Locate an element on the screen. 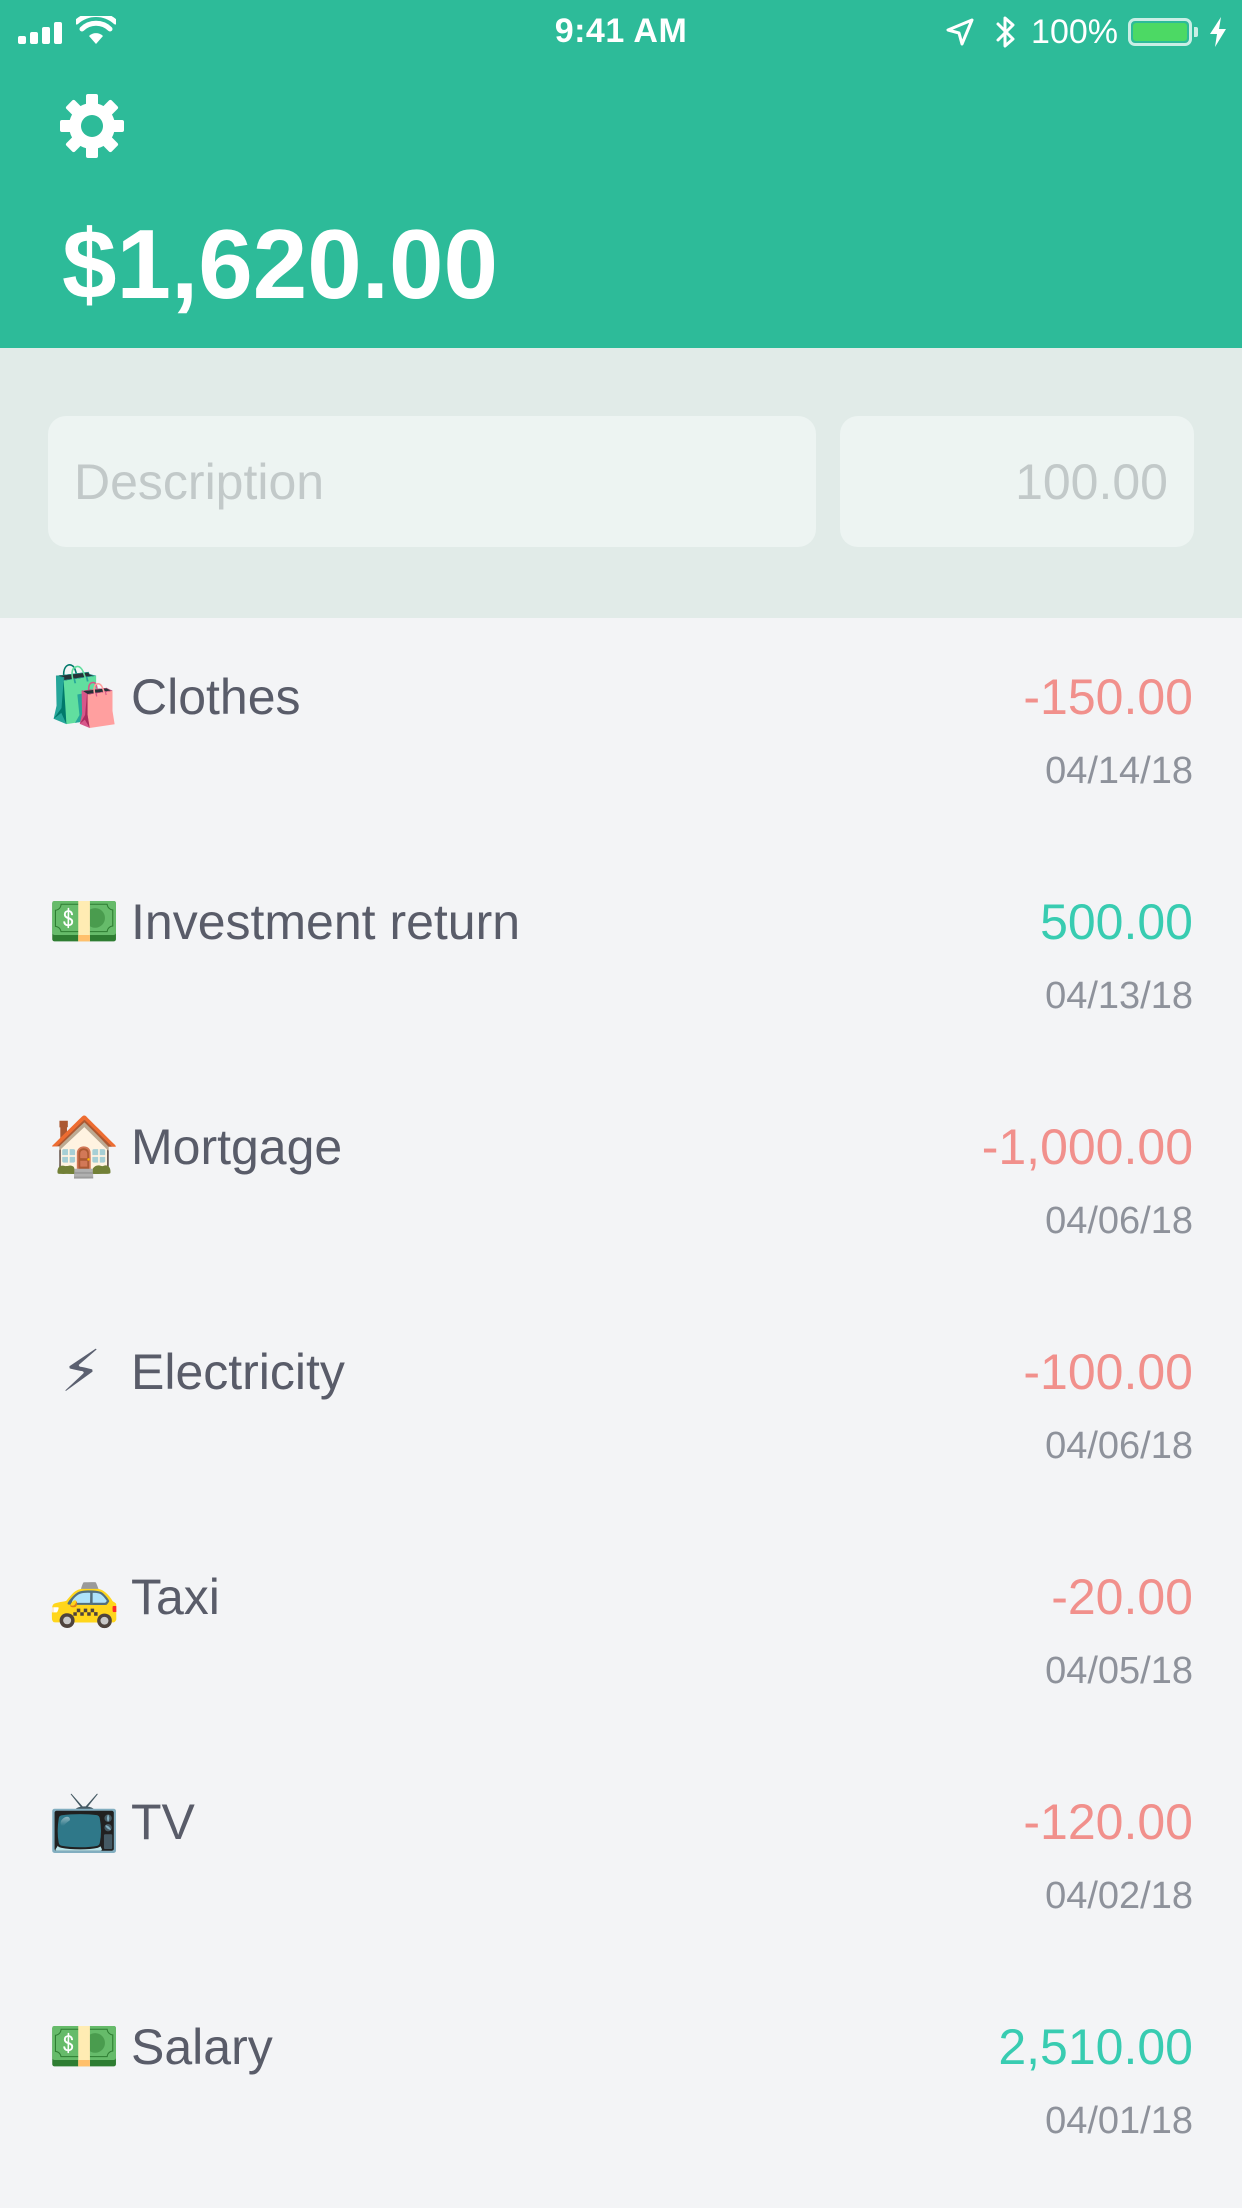 Image resolution: width=1242 pixels, height=2208 pixels. transaction-date: 04/14/18 is located at coordinates (1119, 771).